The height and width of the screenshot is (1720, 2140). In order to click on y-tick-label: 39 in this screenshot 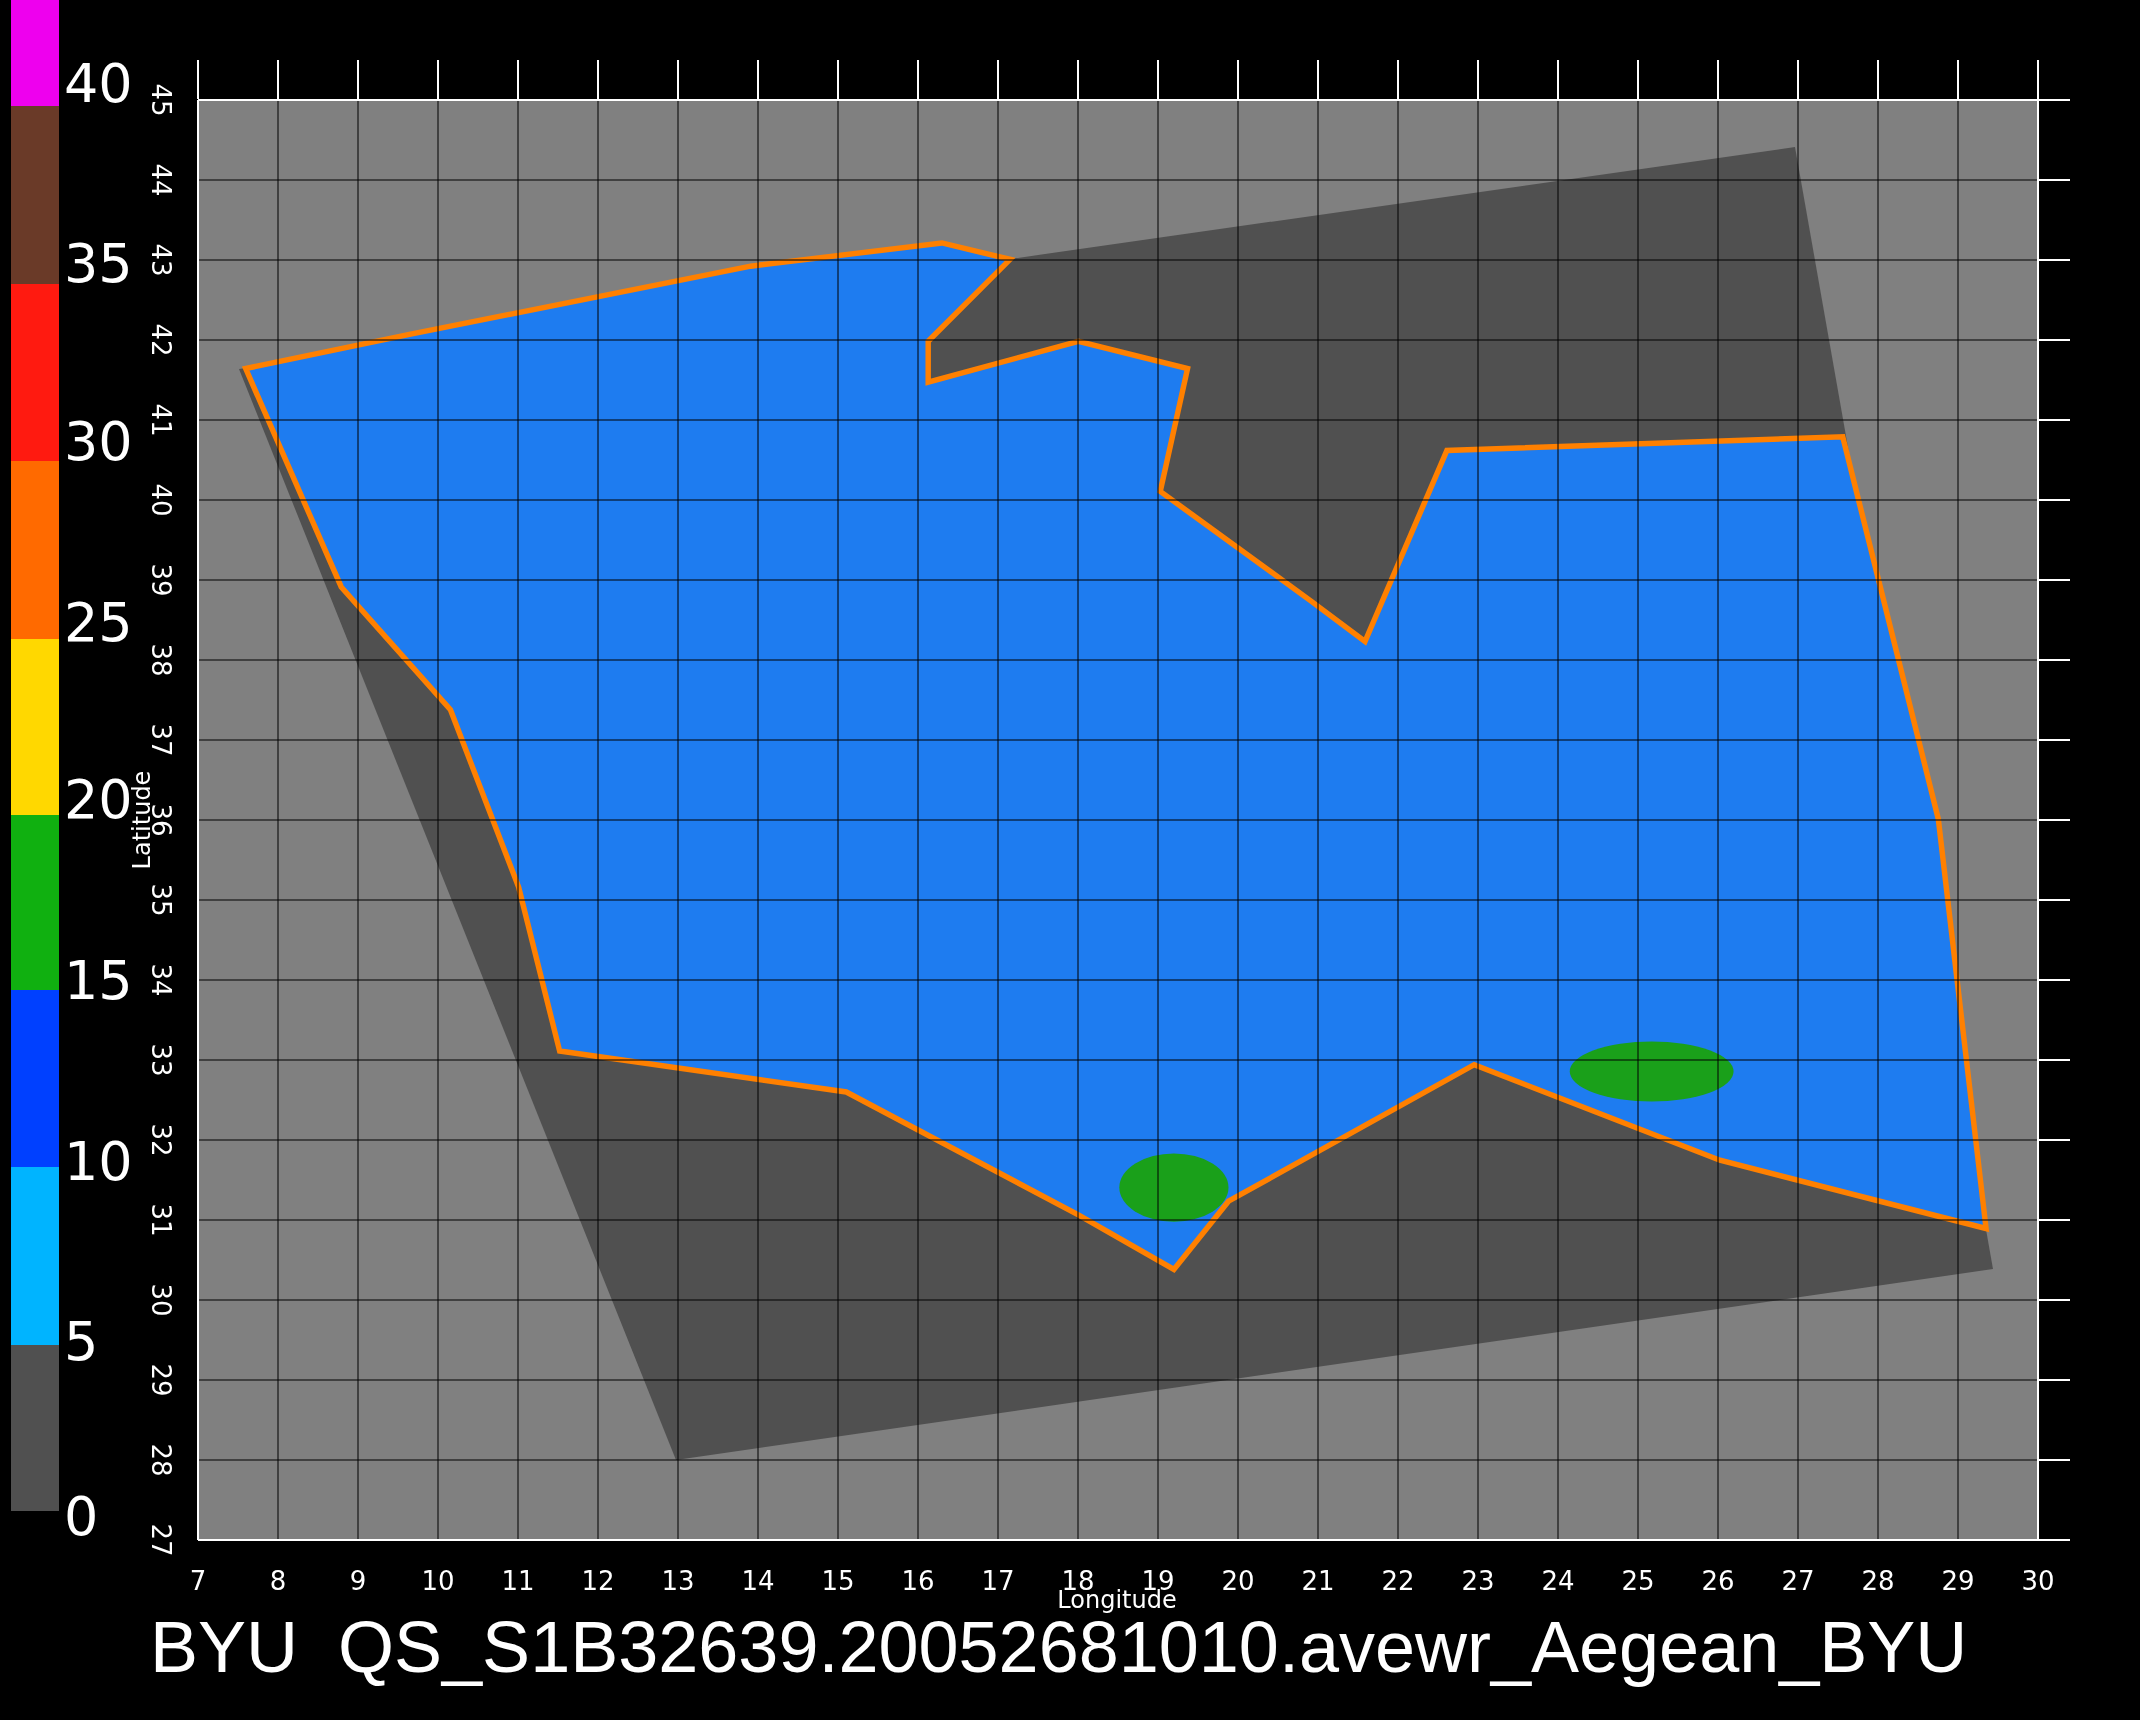, I will do `click(161, 580)`.